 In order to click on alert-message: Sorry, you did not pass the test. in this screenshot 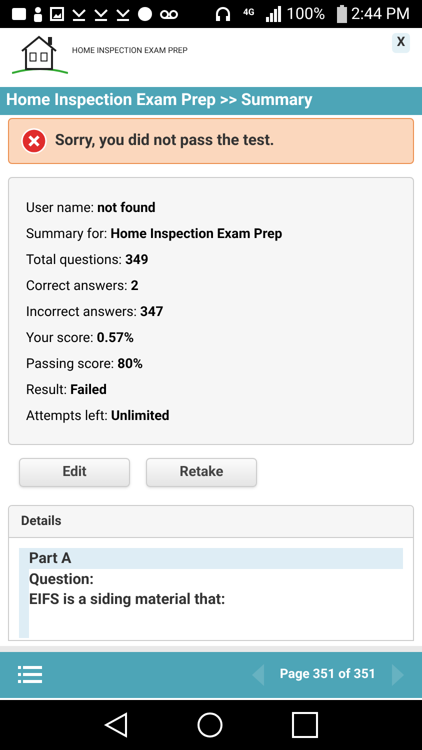, I will do `click(164, 141)`.